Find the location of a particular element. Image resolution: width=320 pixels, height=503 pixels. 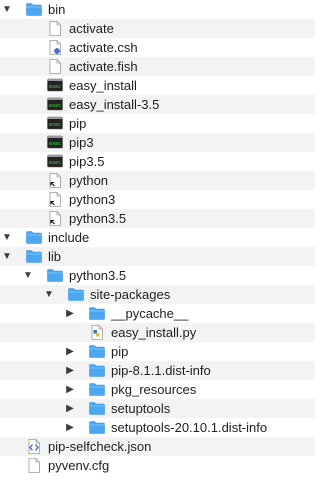

tree-row: ▼ bin is located at coordinates (157, 9).